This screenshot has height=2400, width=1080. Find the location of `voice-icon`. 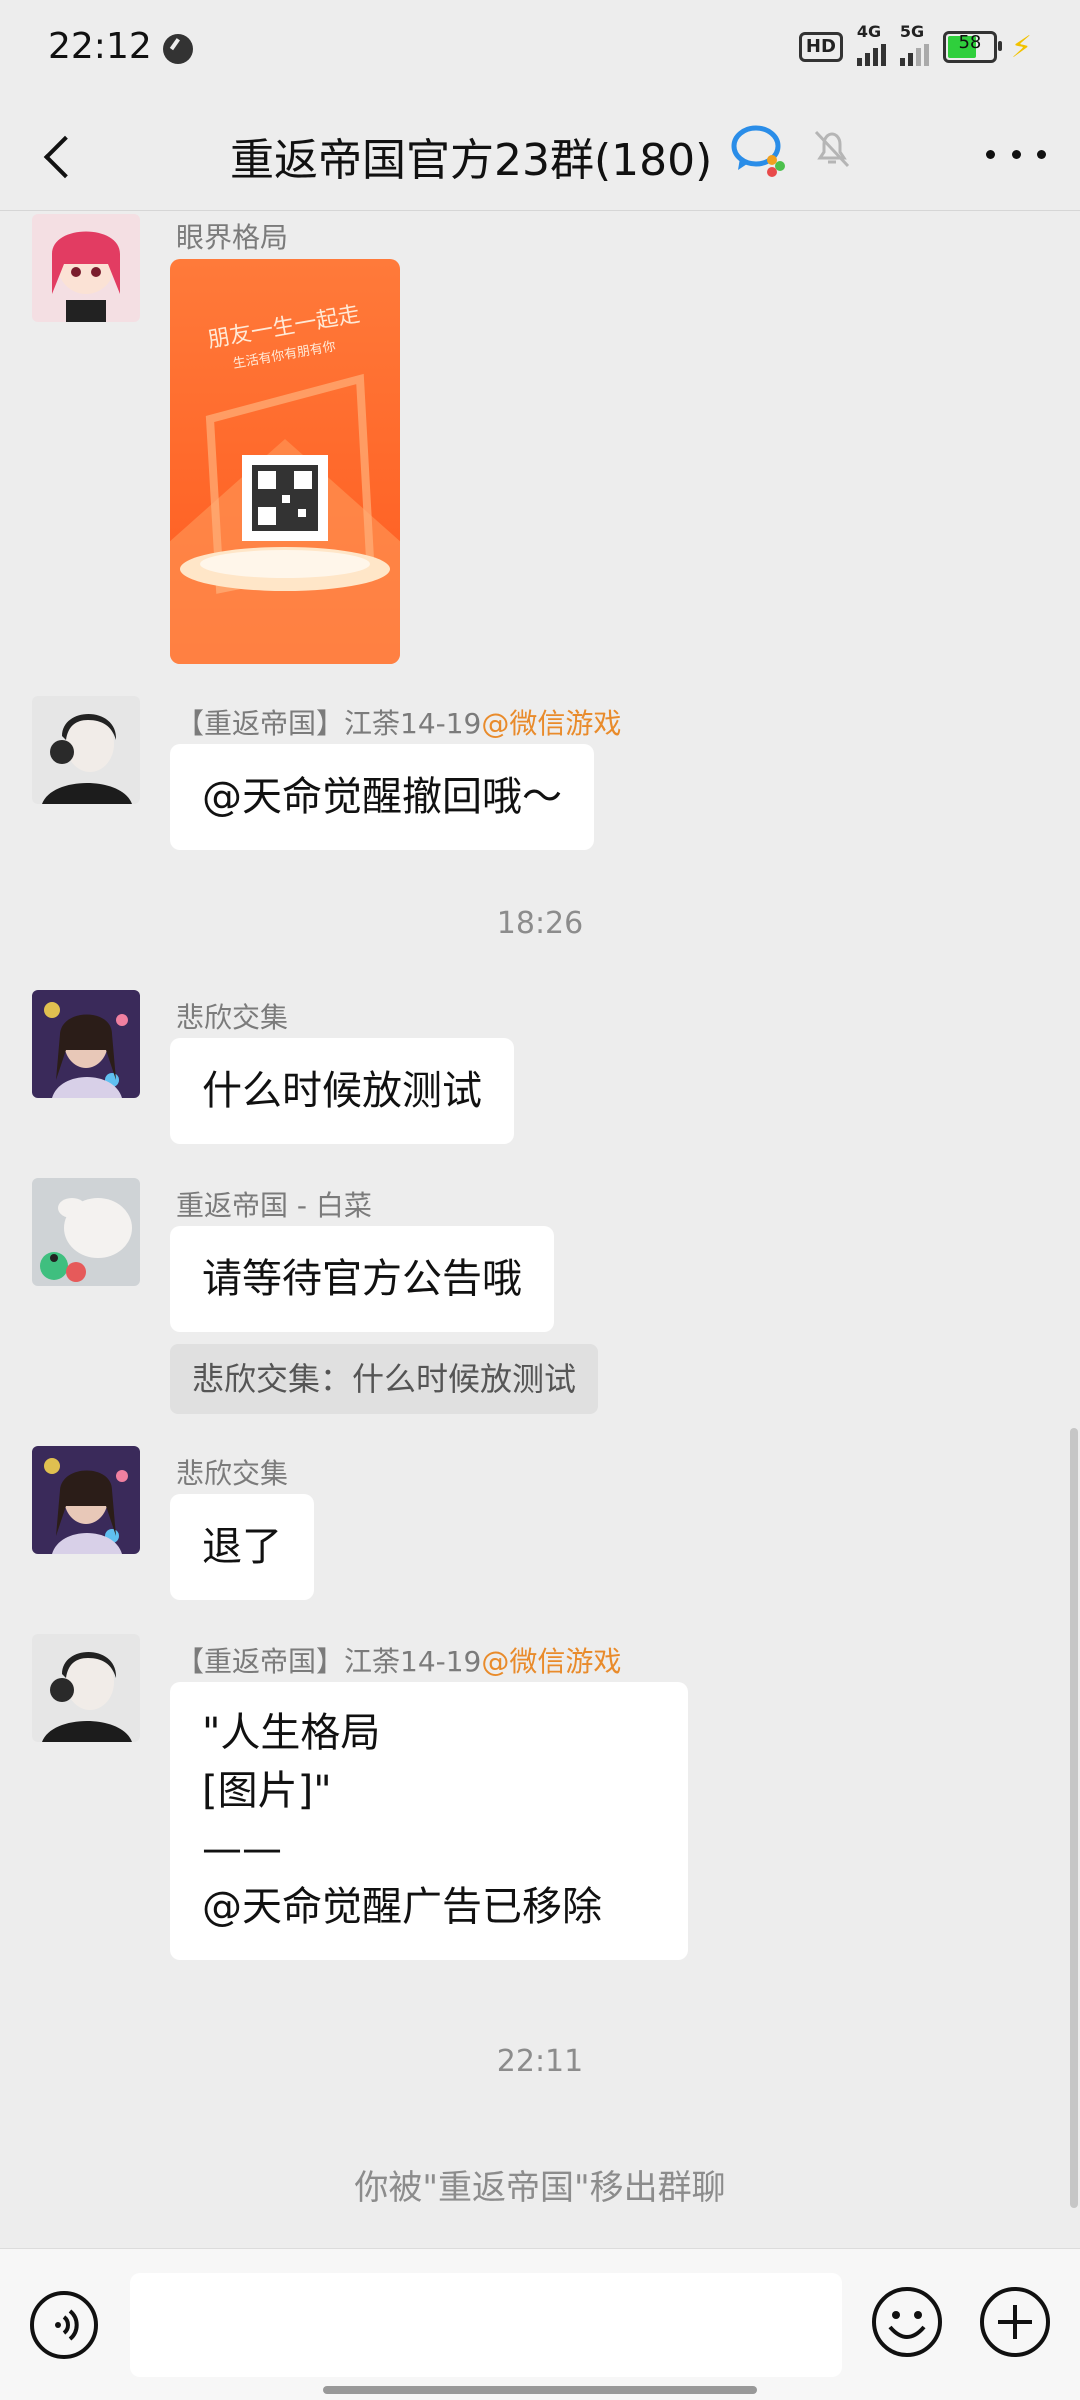

voice-icon is located at coordinates (64, 2325).